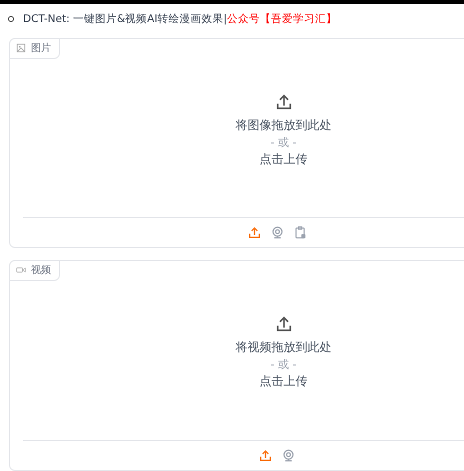 Image resolution: width=464 pixels, height=471 pixels. I want to click on label-text: 视频, so click(41, 270).